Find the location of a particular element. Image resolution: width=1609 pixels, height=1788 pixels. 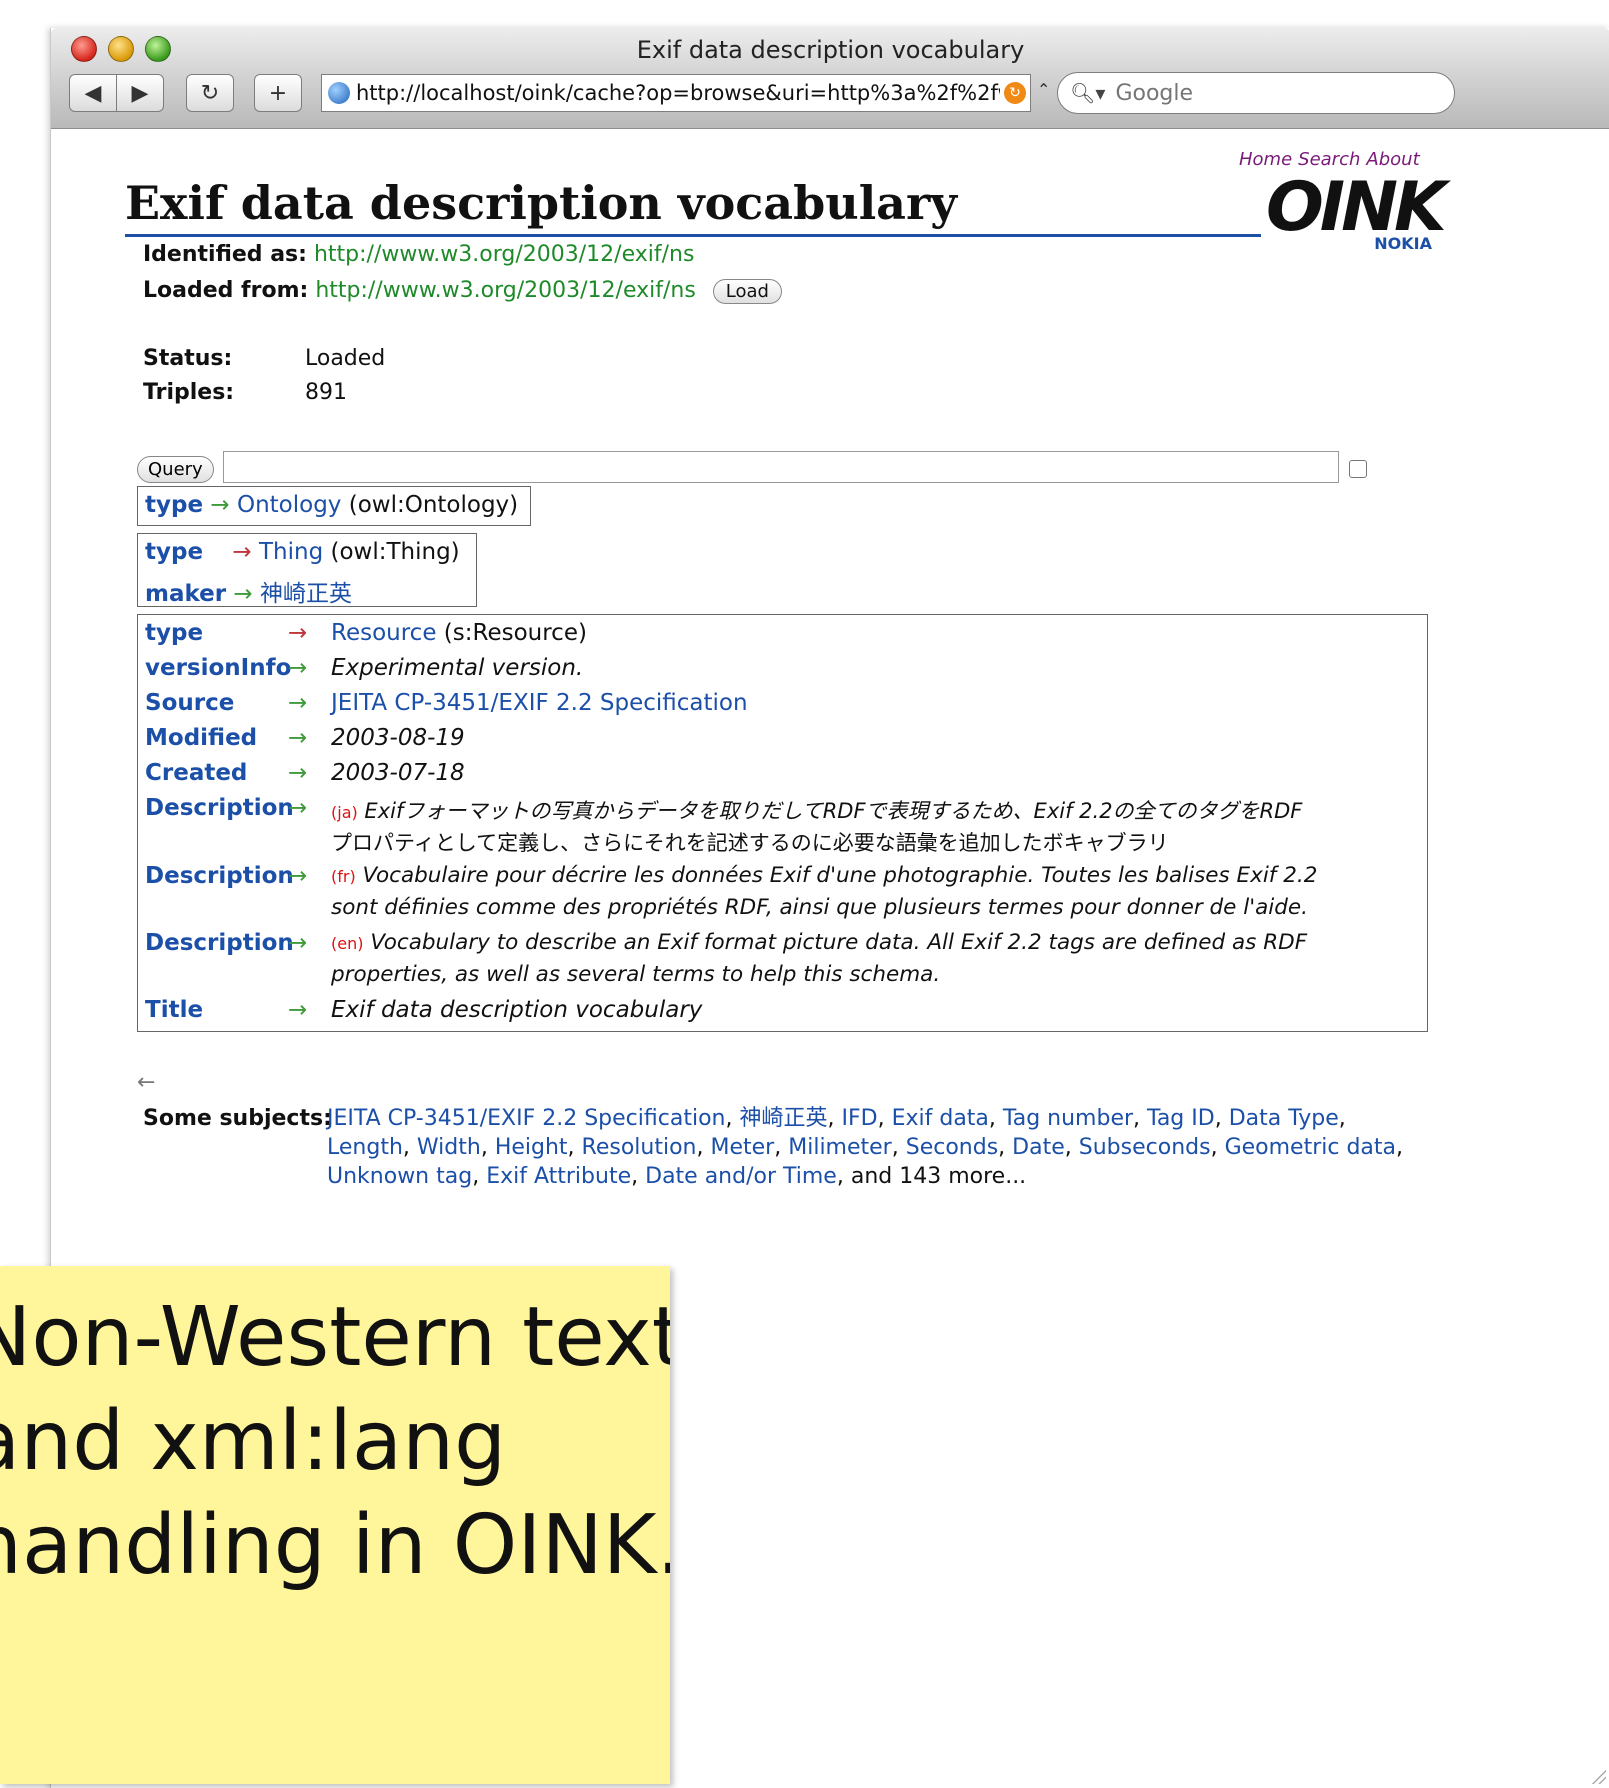

predicate-title: Title is located at coordinates (174, 1010).